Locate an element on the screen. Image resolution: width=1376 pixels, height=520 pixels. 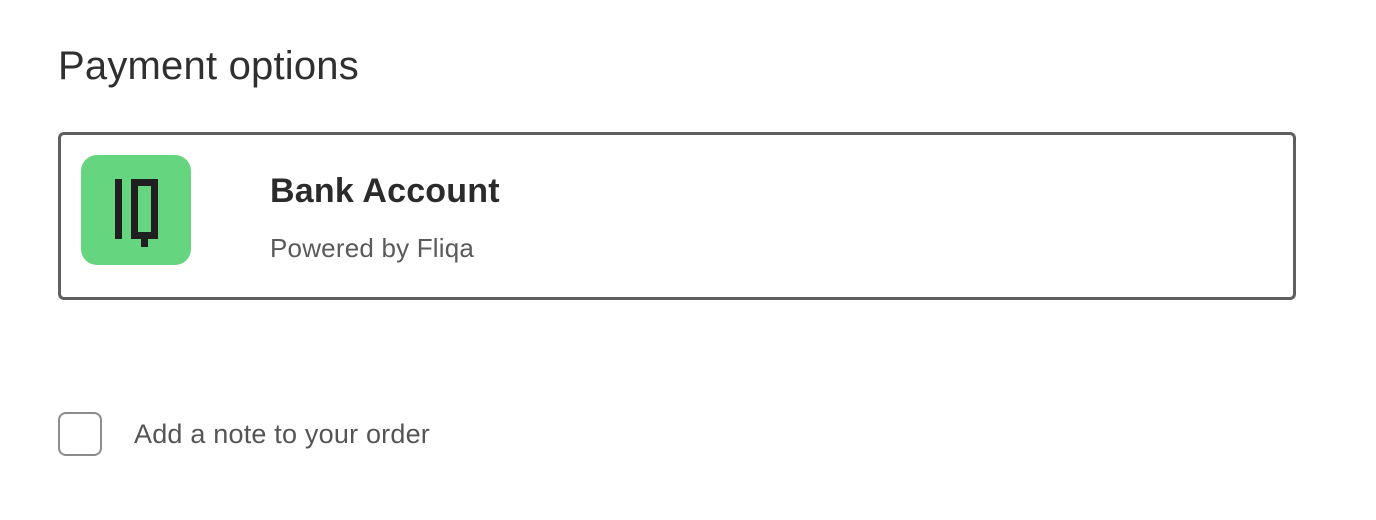
add-note-row: Add a note to your order is located at coordinates (244, 434).